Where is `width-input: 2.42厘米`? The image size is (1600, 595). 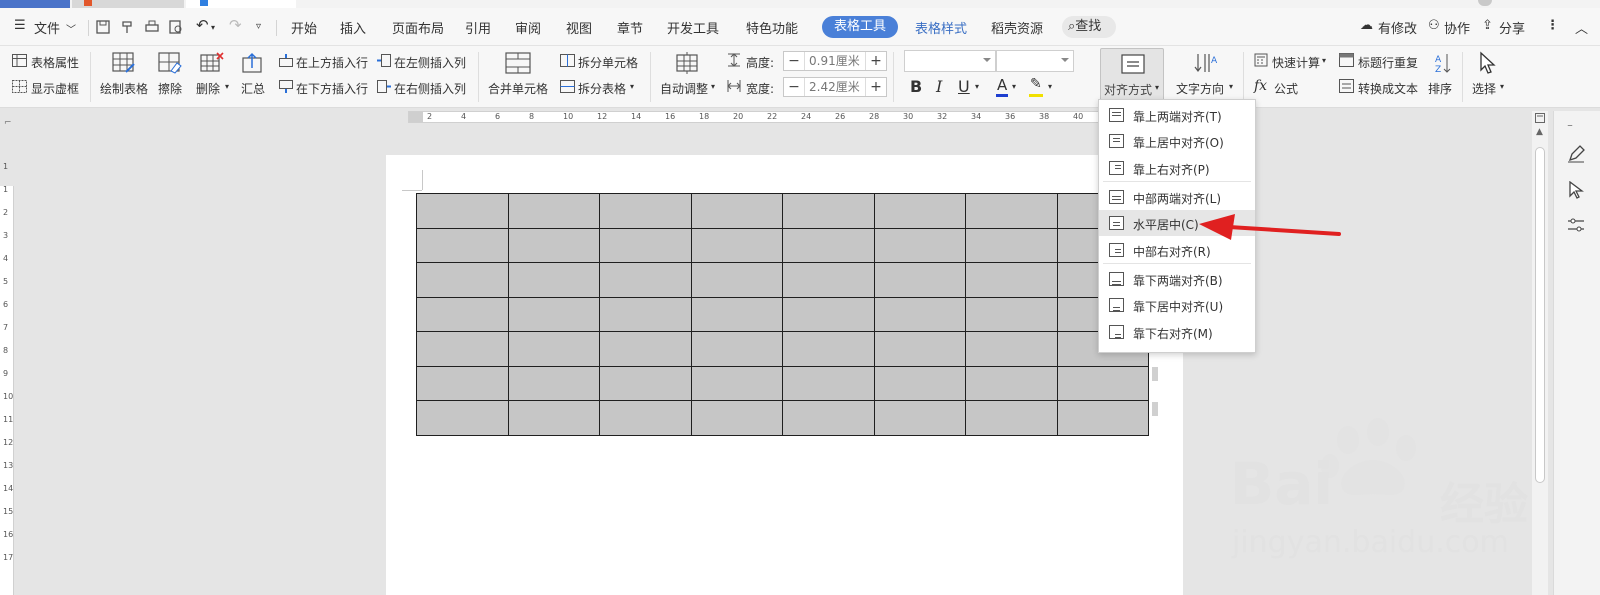
width-input: 2.42厘米 is located at coordinates (835, 87).